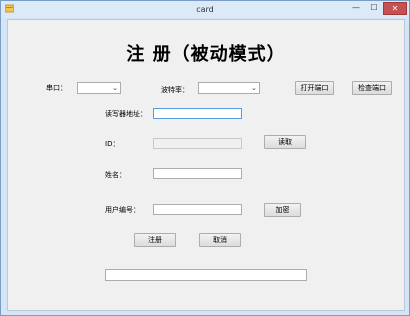 The height and width of the screenshot is (316, 410). I want to click on read-button: 读取, so click(285, 142).